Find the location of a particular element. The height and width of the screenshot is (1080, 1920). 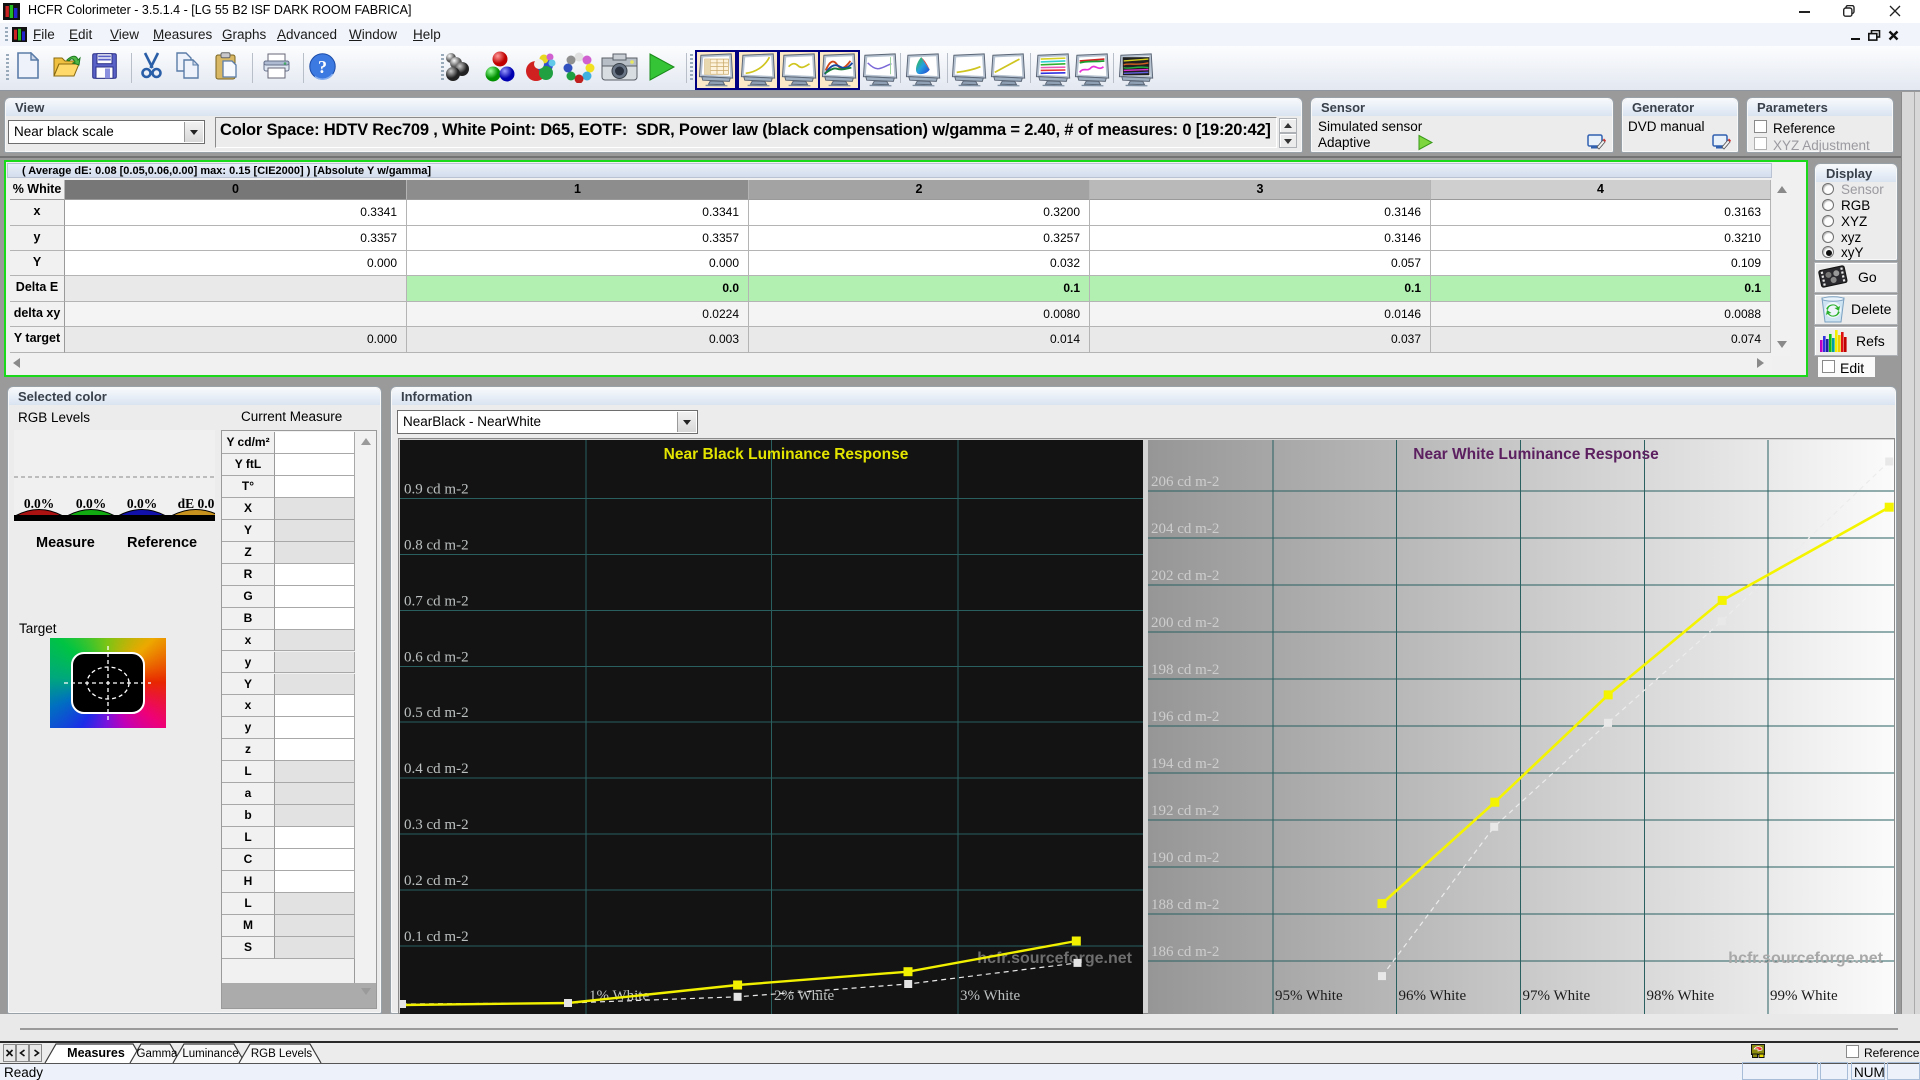

svg-text: 202 cd m-2 is located at coordinates (1185, 576).